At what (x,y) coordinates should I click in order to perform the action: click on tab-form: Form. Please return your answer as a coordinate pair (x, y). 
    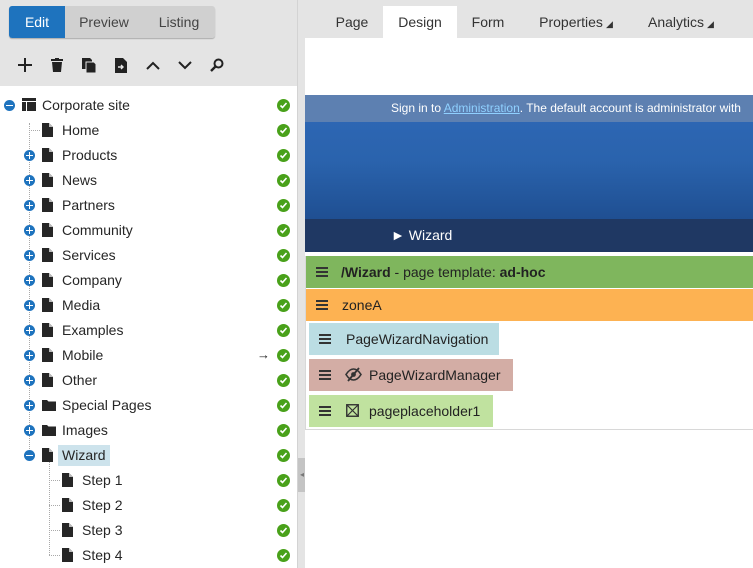
    Looking at the image, I should click on (488, 22).